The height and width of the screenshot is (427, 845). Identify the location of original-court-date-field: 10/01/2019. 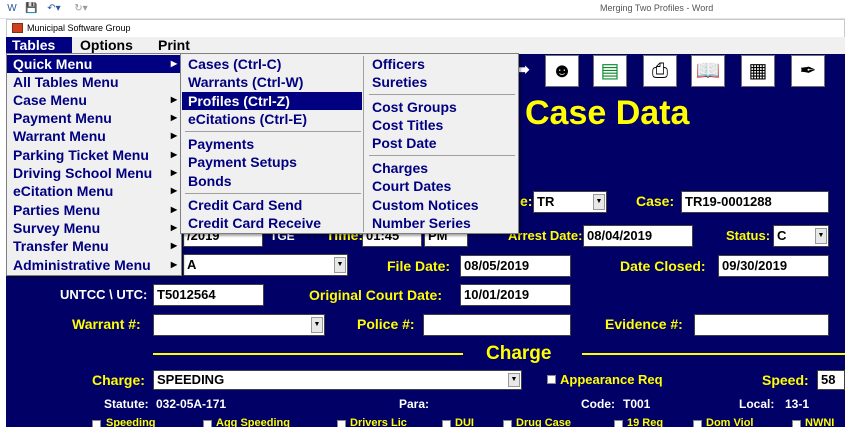
(515, 295).